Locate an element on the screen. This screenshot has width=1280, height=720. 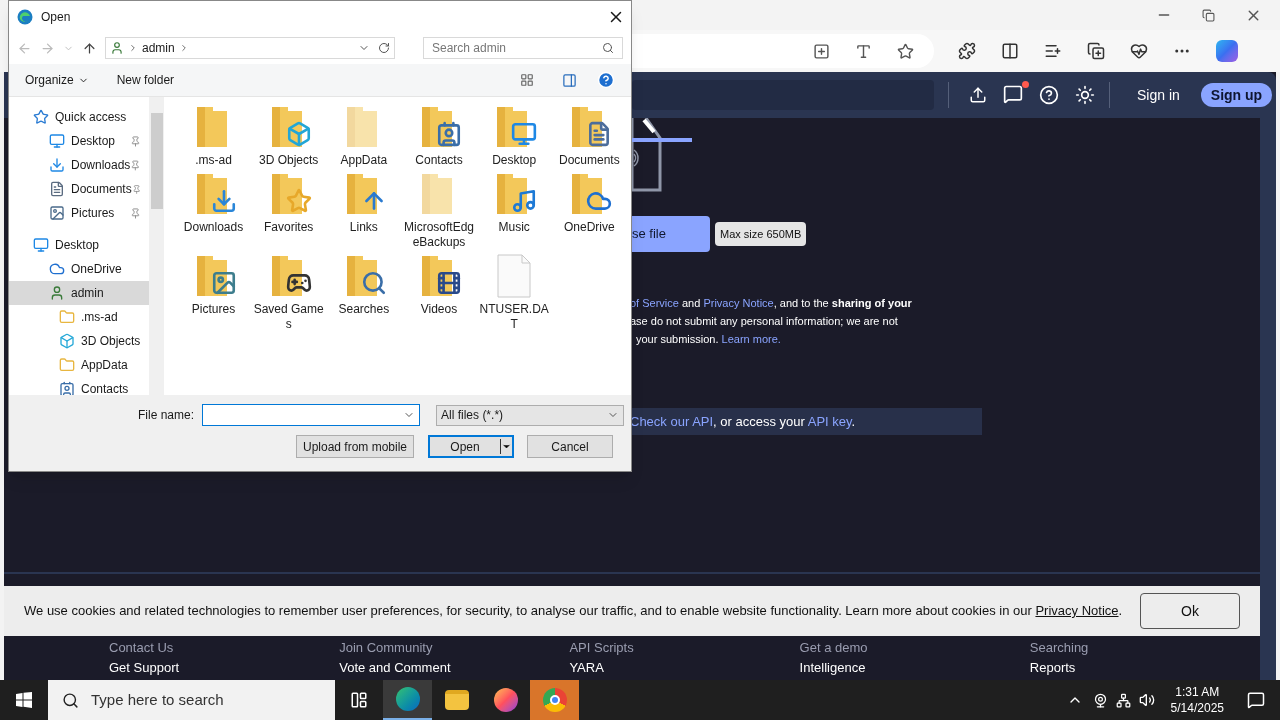
file-item: Links is located at coordinates (364, 211).